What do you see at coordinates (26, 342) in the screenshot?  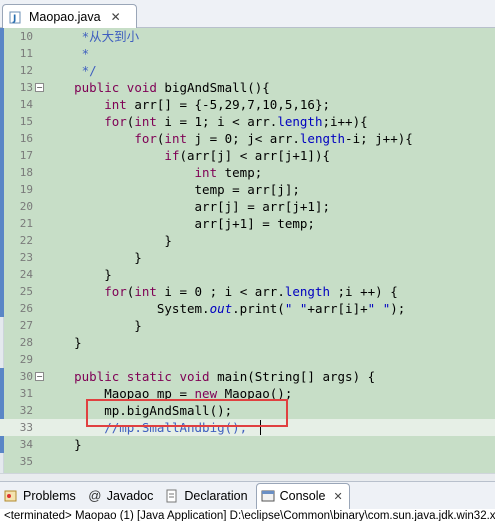 I see `line-number: 28` at bounding box center [26, 342].